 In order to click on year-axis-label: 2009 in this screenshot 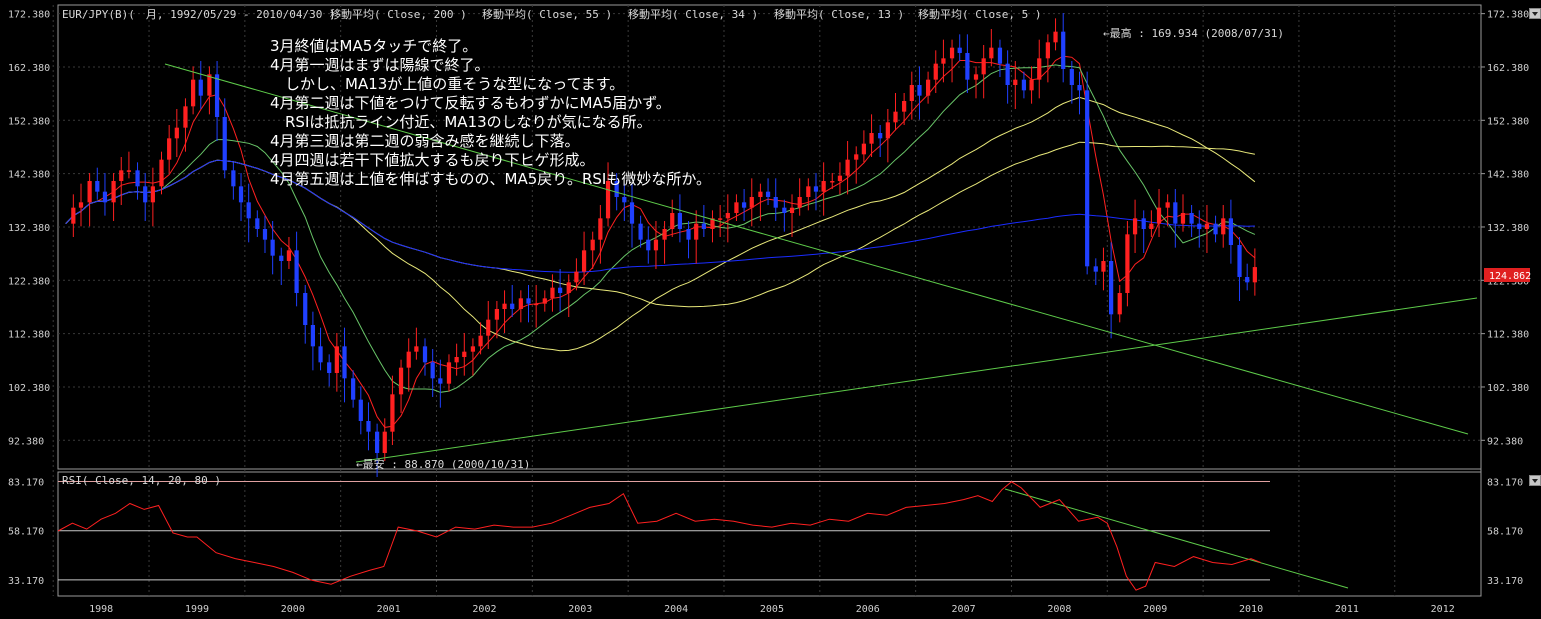, I will do `click(1155, 609)`.